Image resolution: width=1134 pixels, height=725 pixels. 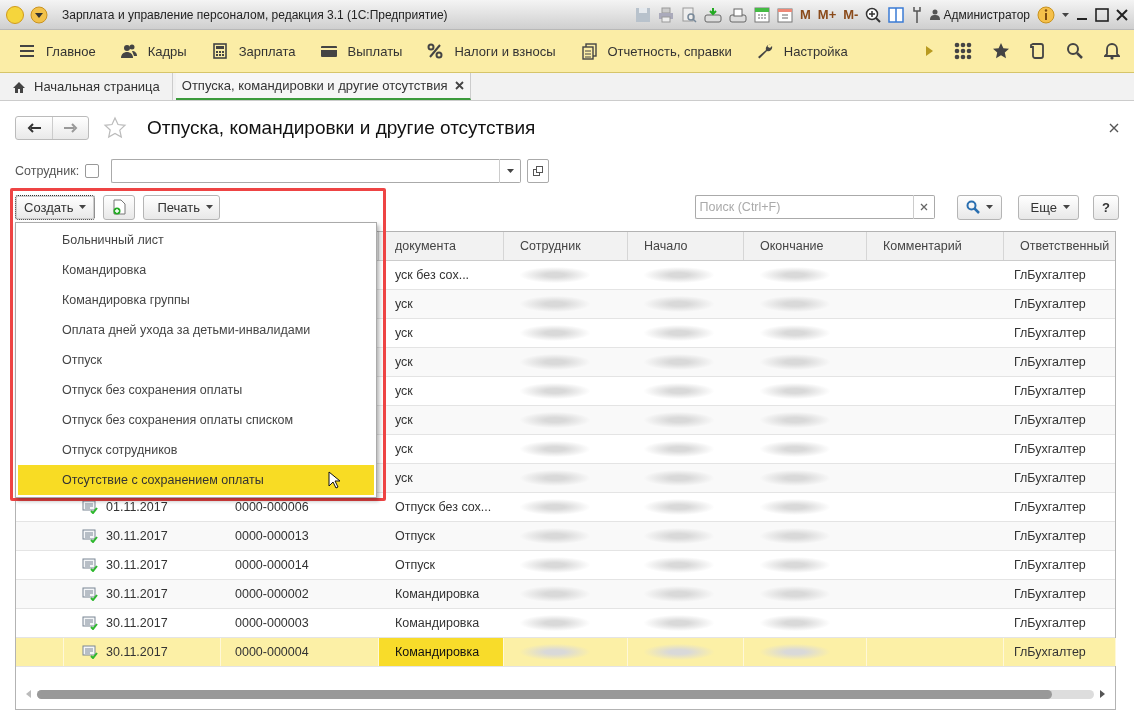 I want to click on column-header: документа, so click(x=441, y=246).